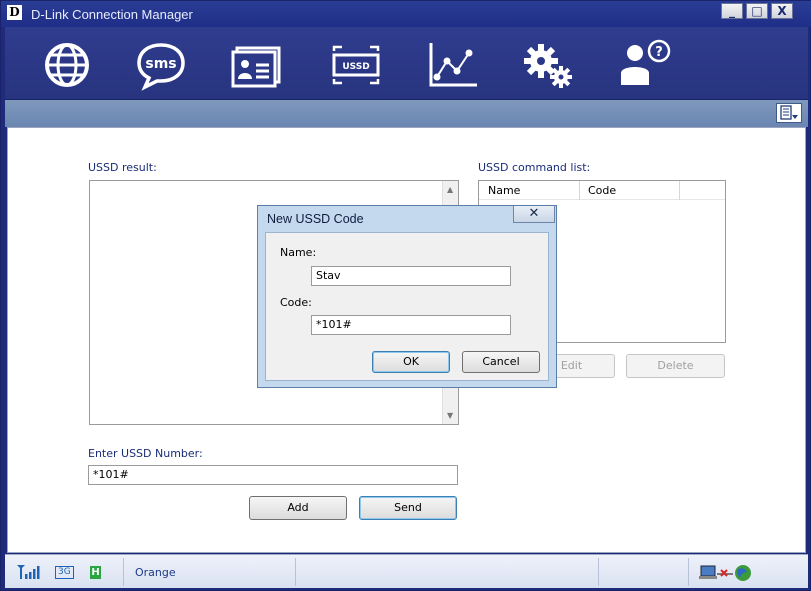 The image size is (811, 591). I want to click on status-bar: 3G H Orange, so click(406, 571).